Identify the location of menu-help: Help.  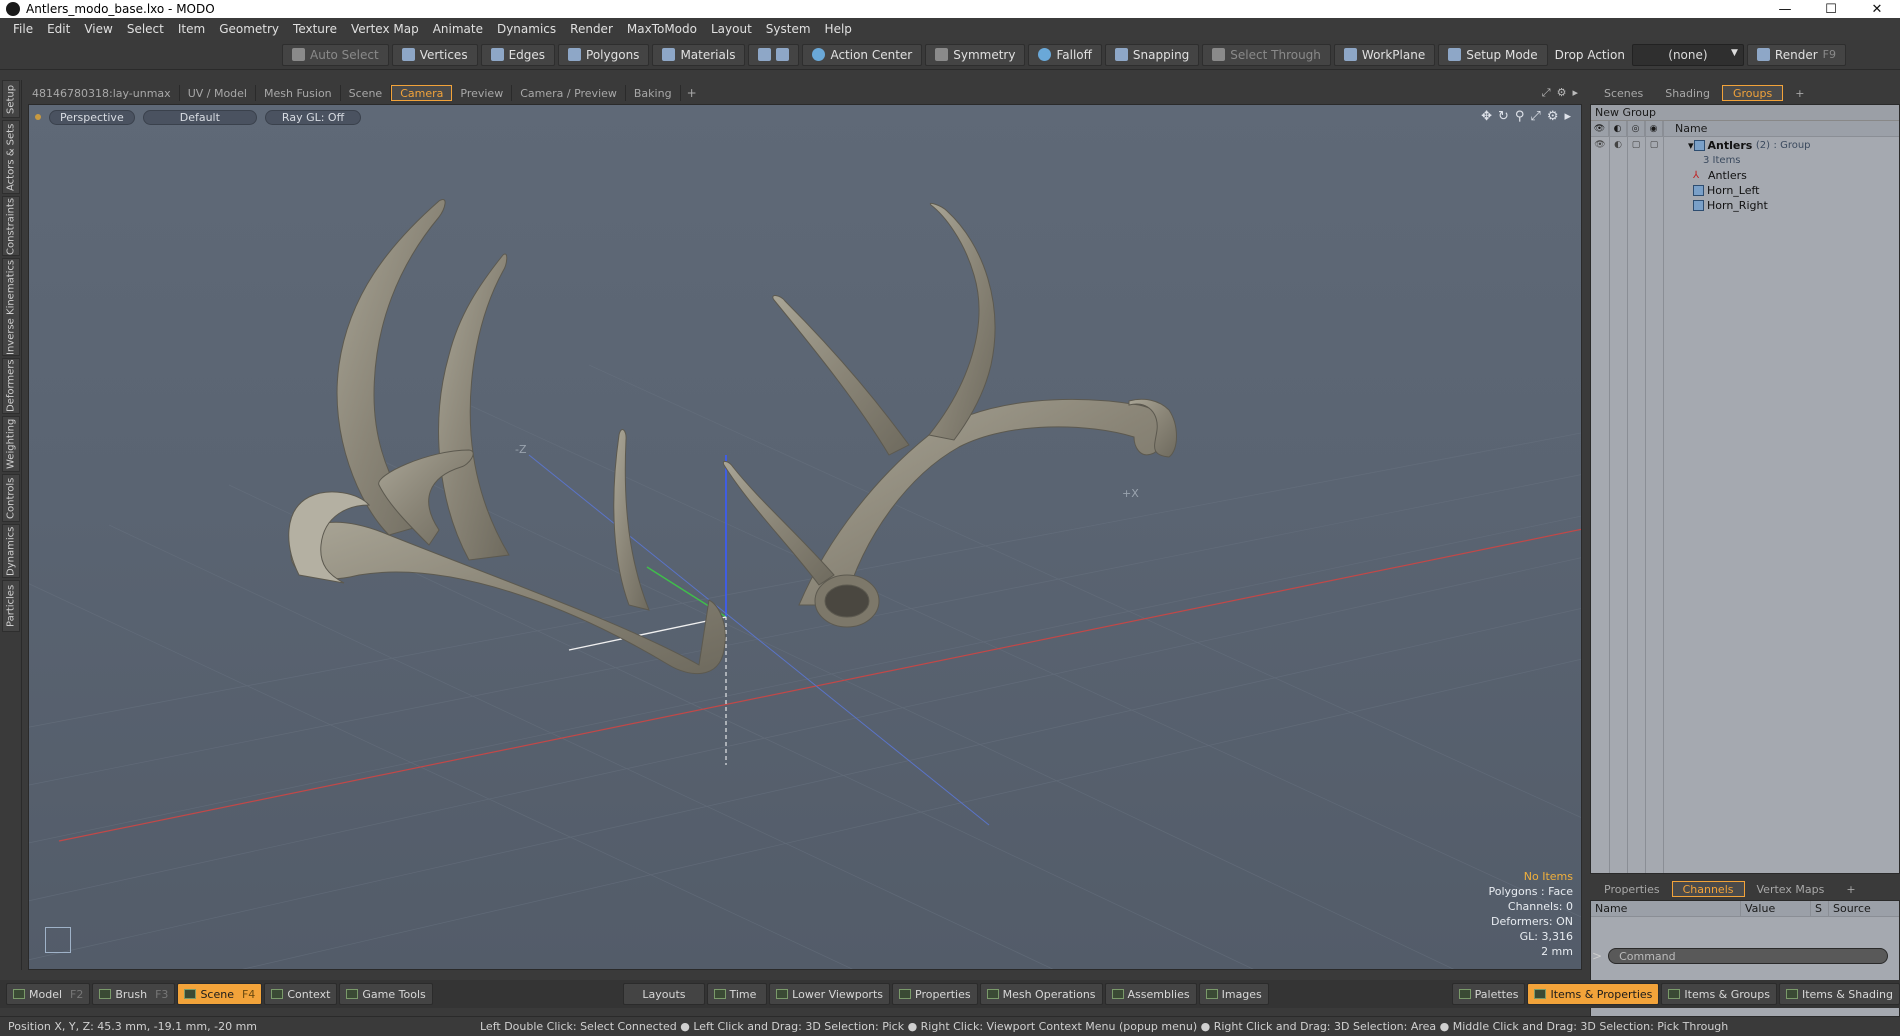
(838, 29).